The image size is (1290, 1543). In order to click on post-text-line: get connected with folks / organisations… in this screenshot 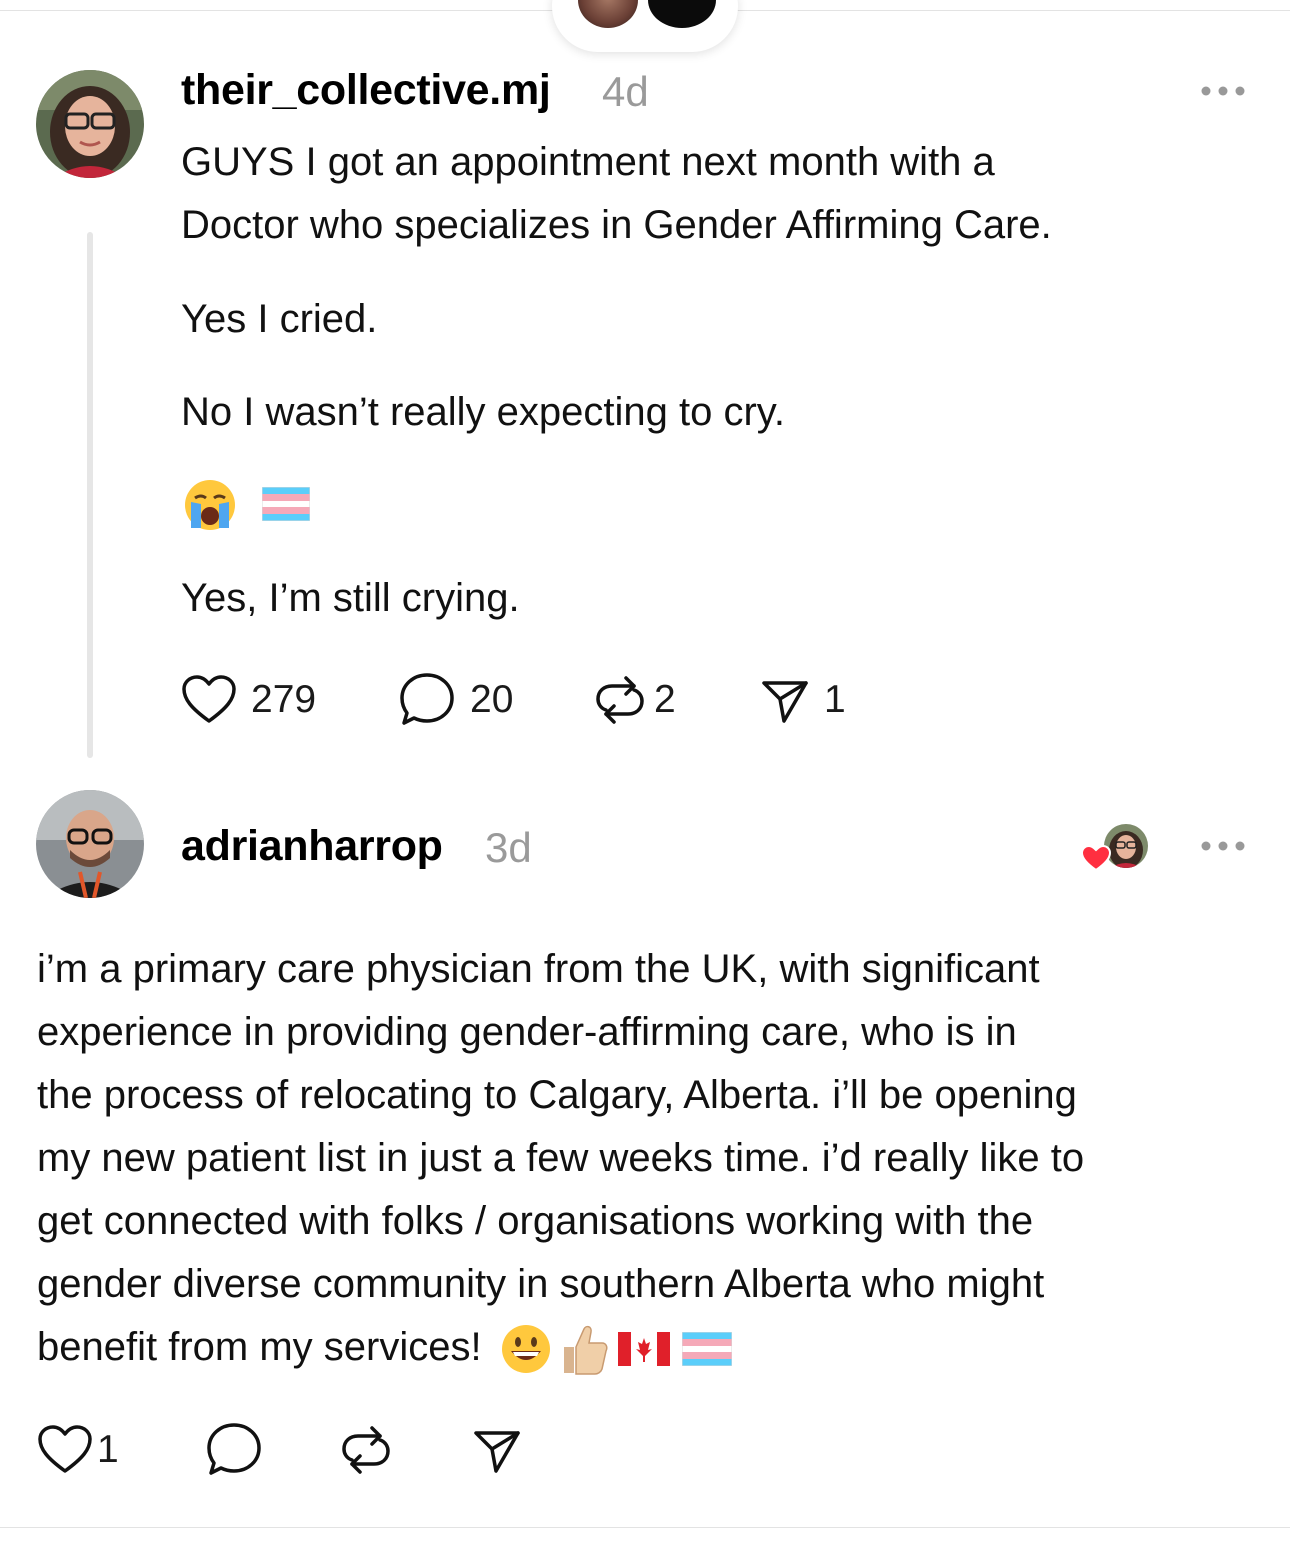, I will do `click(535, 1221)`.